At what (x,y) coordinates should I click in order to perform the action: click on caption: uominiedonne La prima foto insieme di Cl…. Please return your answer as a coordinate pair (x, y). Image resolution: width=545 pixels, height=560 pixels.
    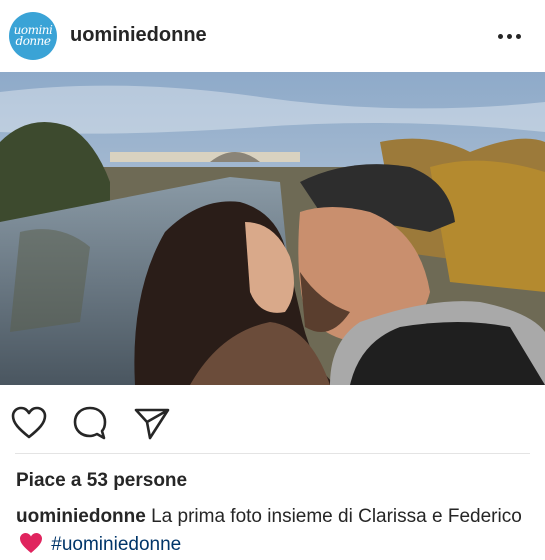
    Looking at the image, I should click on (273, 531).